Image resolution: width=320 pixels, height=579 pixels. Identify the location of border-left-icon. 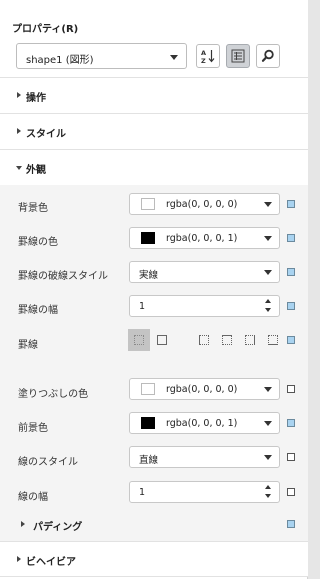
(204, 340).